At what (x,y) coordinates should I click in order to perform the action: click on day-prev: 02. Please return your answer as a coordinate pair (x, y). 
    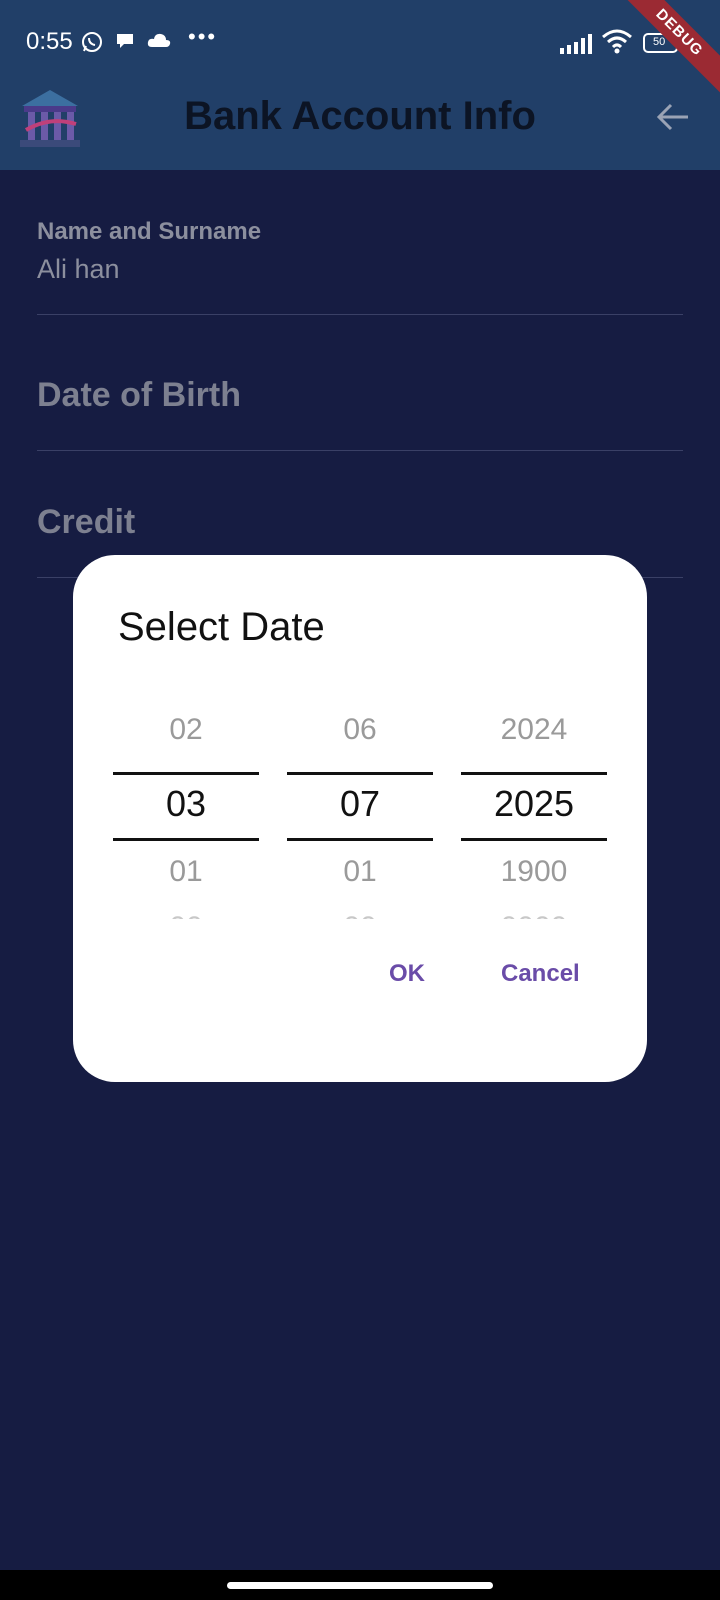
    Looking at the image, I should click on (186, 730).